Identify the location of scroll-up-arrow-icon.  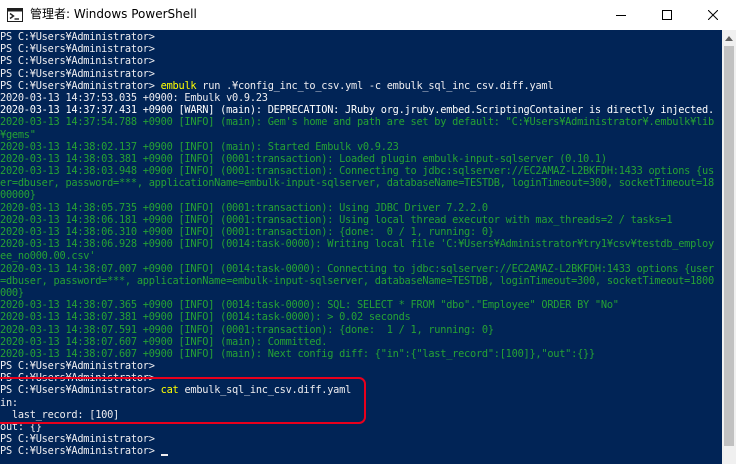
(729, 38).